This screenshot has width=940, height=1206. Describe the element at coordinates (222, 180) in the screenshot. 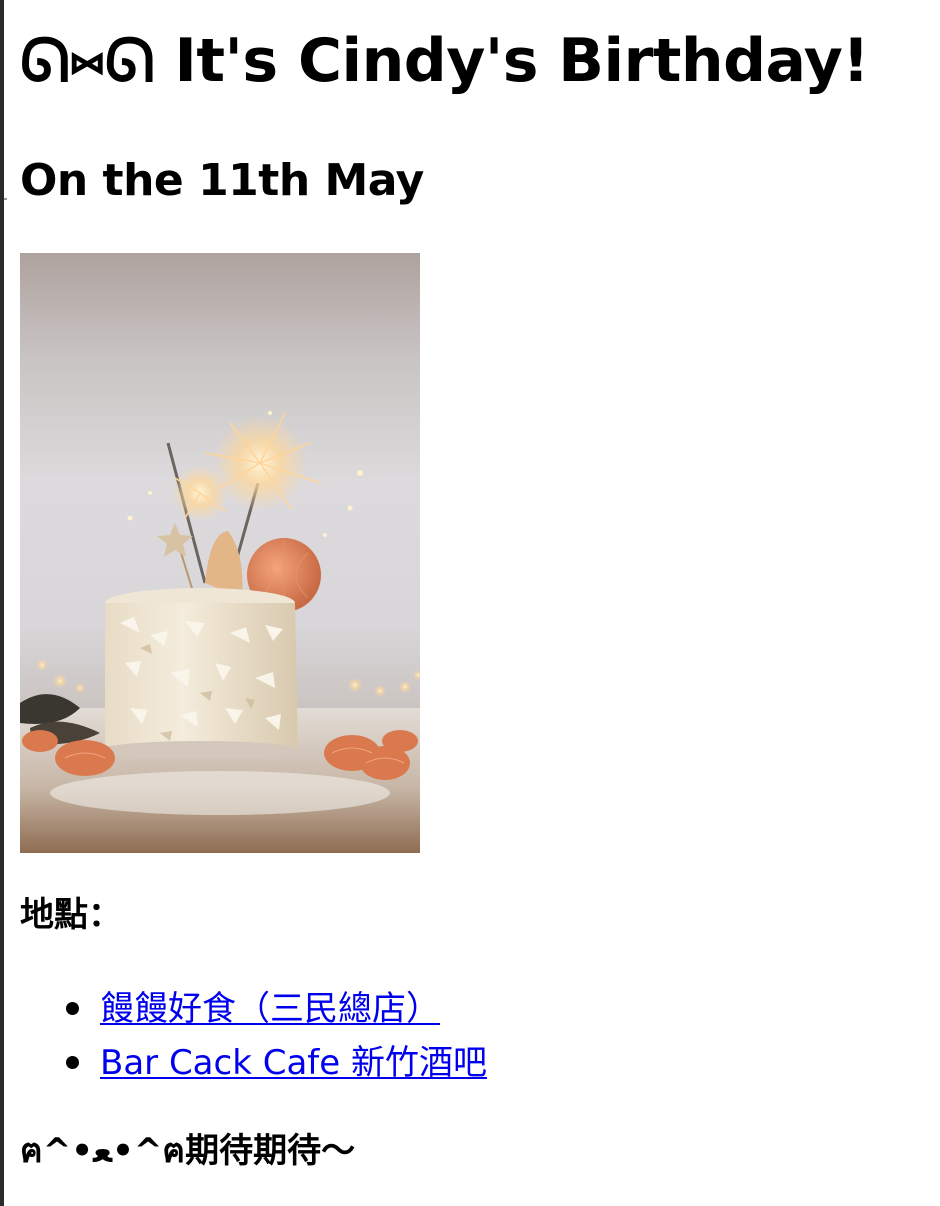

I see `page-subtitle: On the 11th May` at that location.